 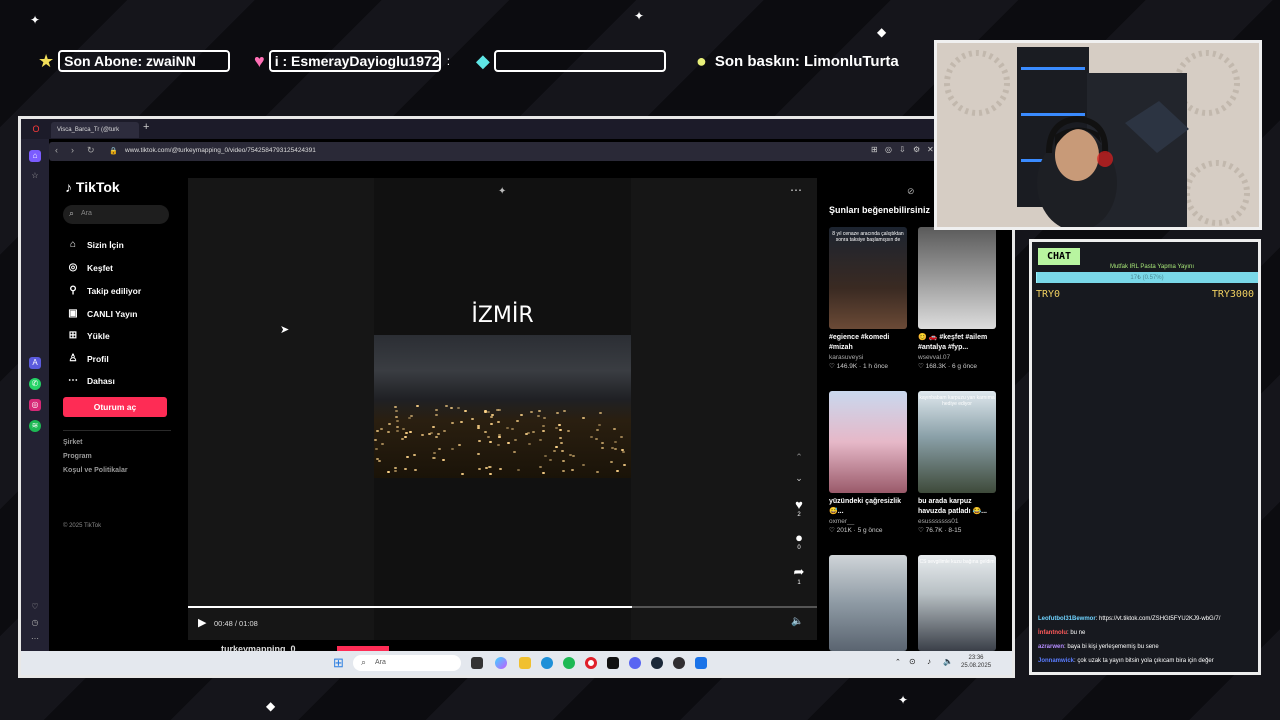 What do you see at coordinates (796, 190) in the screenshot?
I see `video-menu-icon: ⋯` at bounding box center [796, 190].